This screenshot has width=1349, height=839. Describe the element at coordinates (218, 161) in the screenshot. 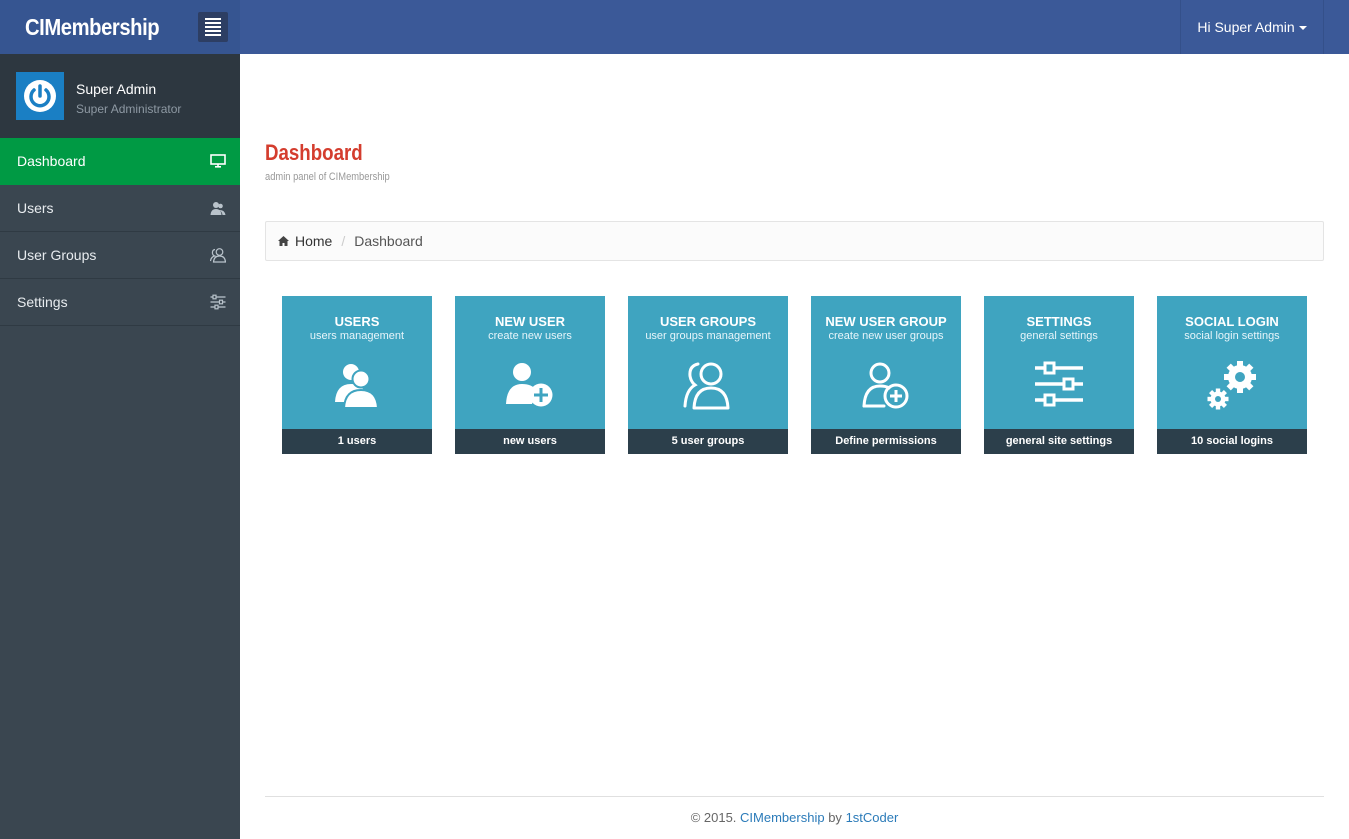

I see `monitor-icon` at that location.